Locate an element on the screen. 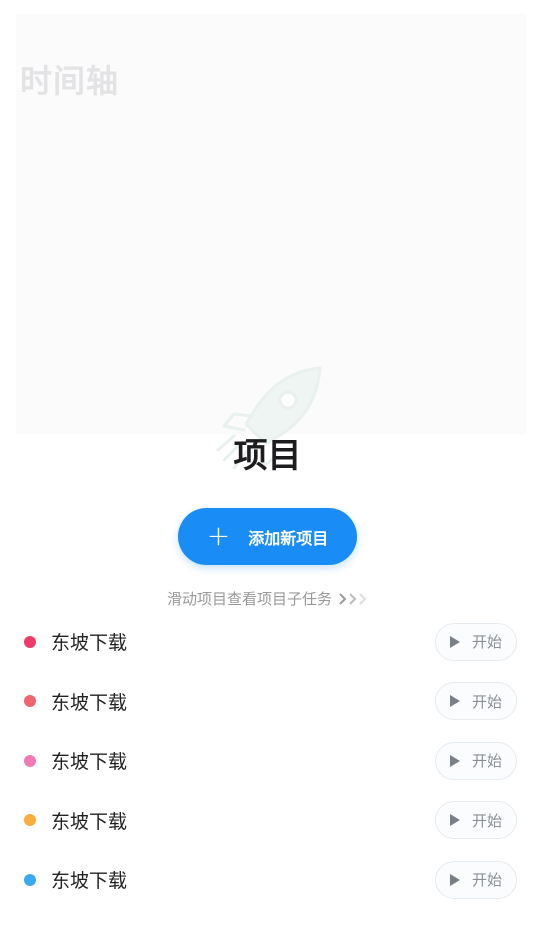 The image size is (535, 951). swipe-hint: 滑动项目查看项目子任务 is located at coordinates (267, 598).